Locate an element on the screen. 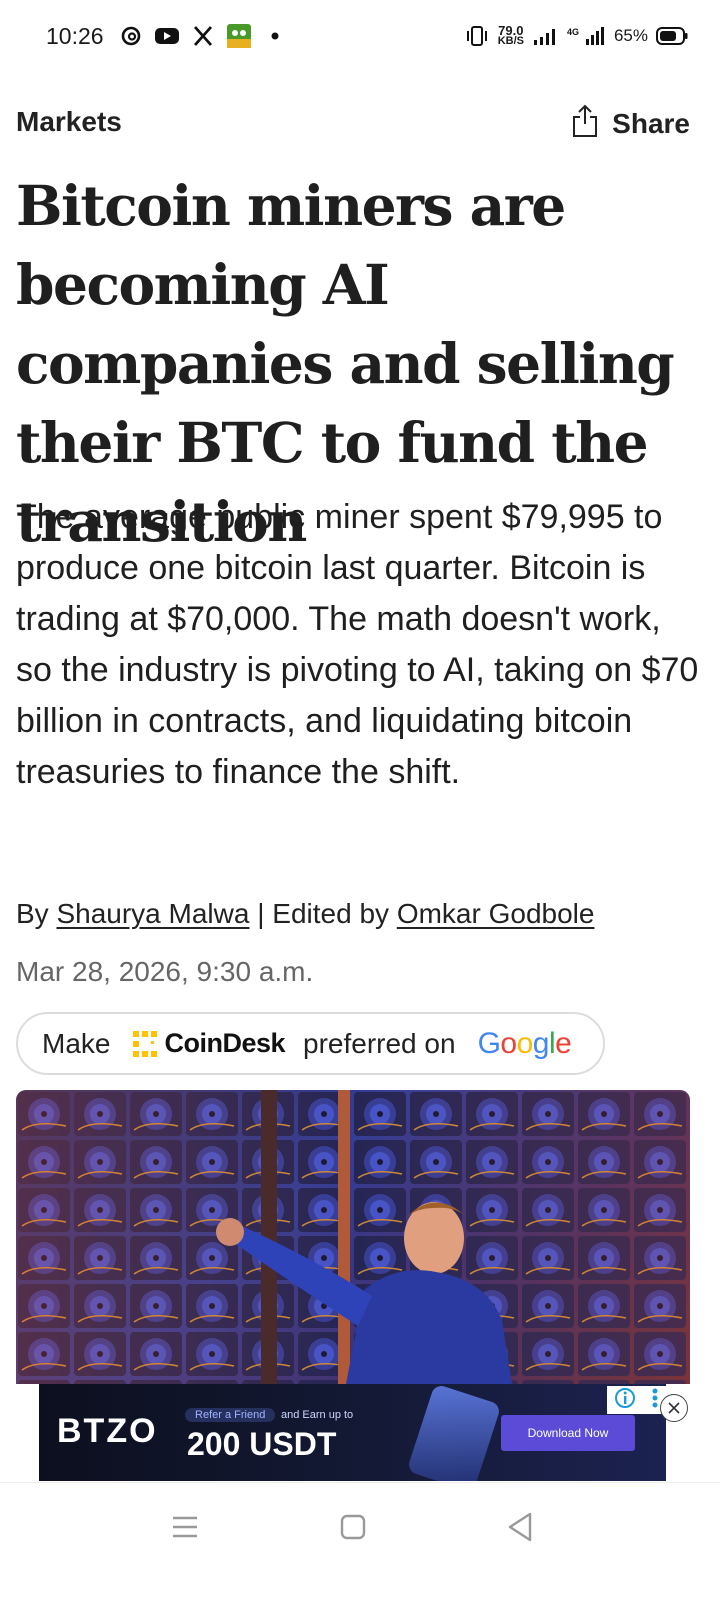 The width and height of the screenshot is (720, 1600). back-icon is located at coordinates (520, 1527).